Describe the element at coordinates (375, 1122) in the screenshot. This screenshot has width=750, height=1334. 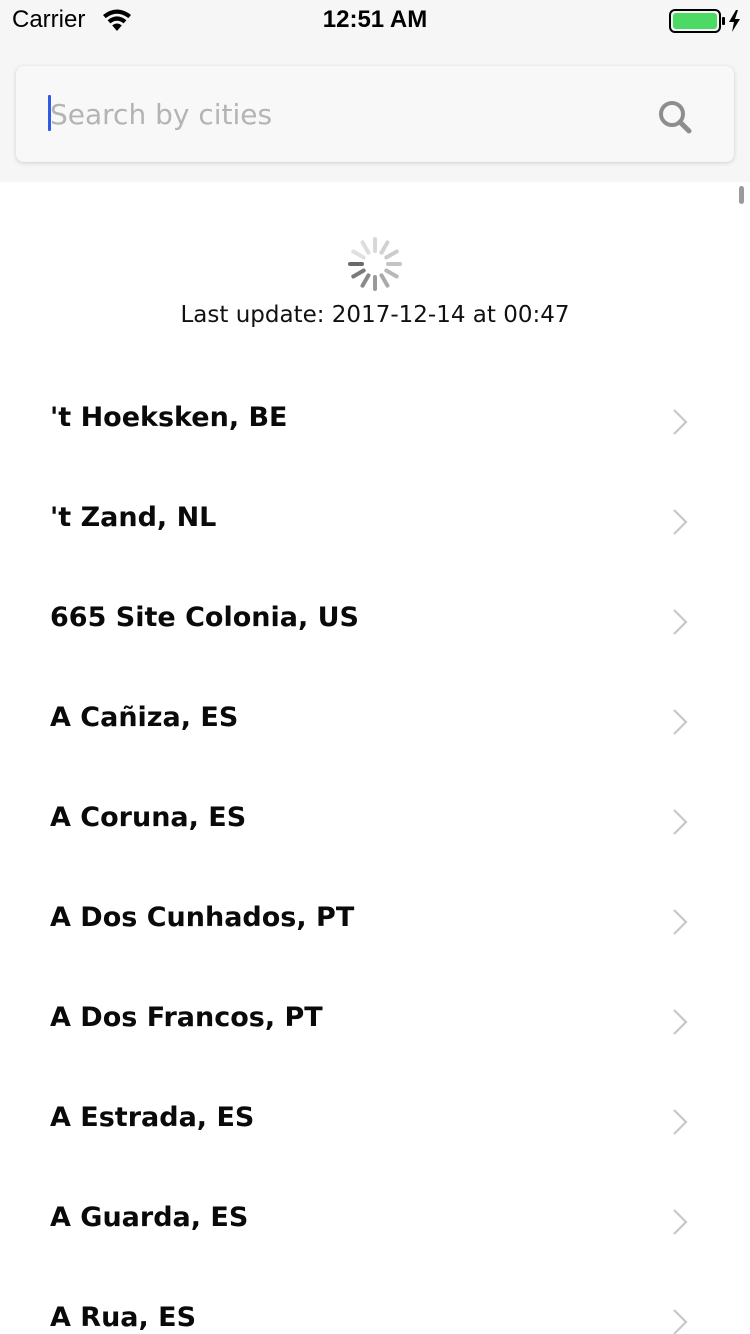
I see `city-row: A Estrada, ES` at that location.